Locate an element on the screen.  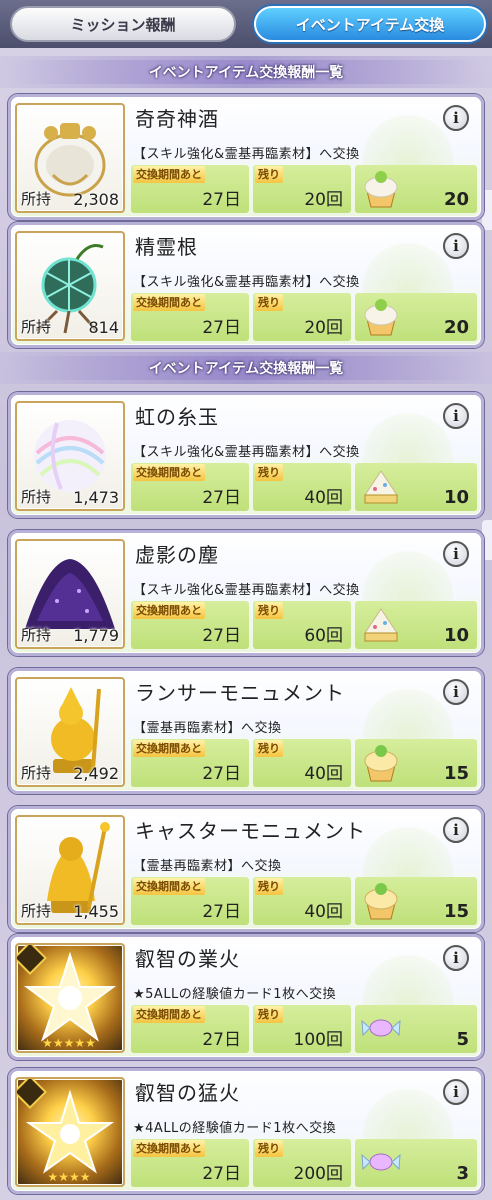
cost-value: 3 is located at coordinates (462, 1173).